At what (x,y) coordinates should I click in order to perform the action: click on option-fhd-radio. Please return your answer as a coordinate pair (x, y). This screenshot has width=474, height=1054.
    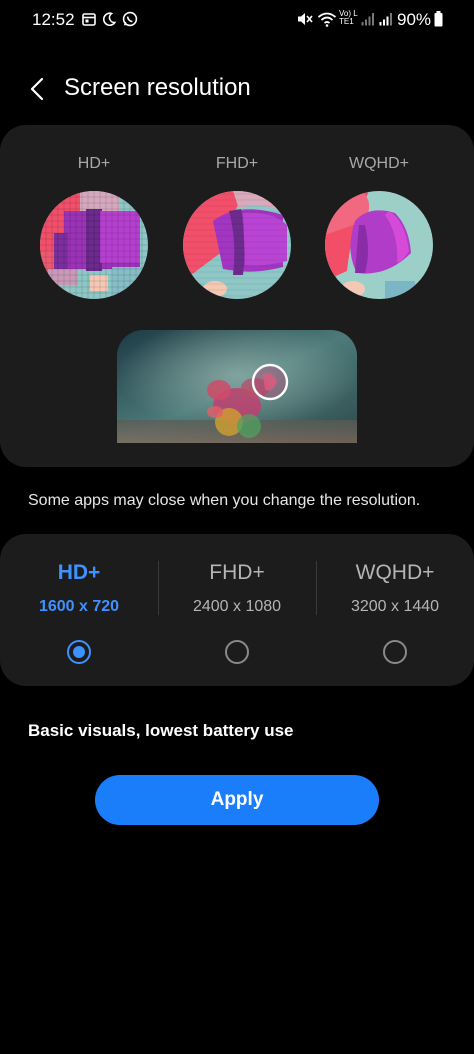
    Looking at the image, I should click on (237, 652).